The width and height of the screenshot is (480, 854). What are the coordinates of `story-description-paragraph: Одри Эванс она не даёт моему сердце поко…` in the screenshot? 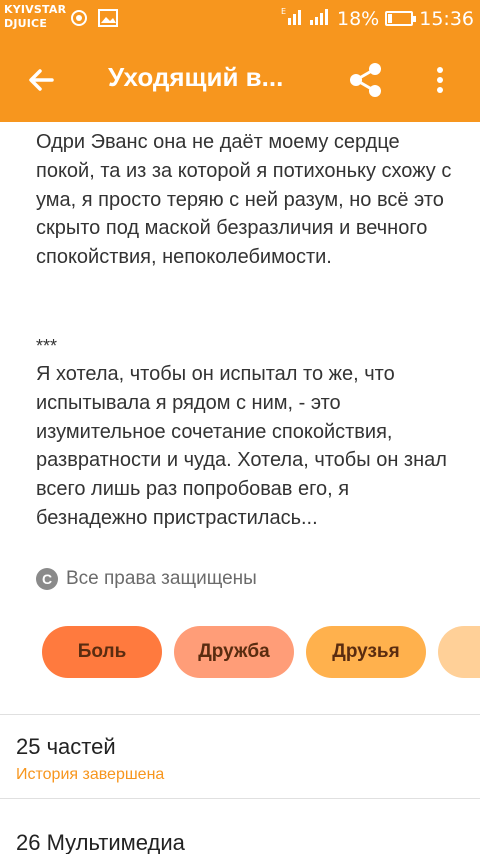 It's located at (244, 200).